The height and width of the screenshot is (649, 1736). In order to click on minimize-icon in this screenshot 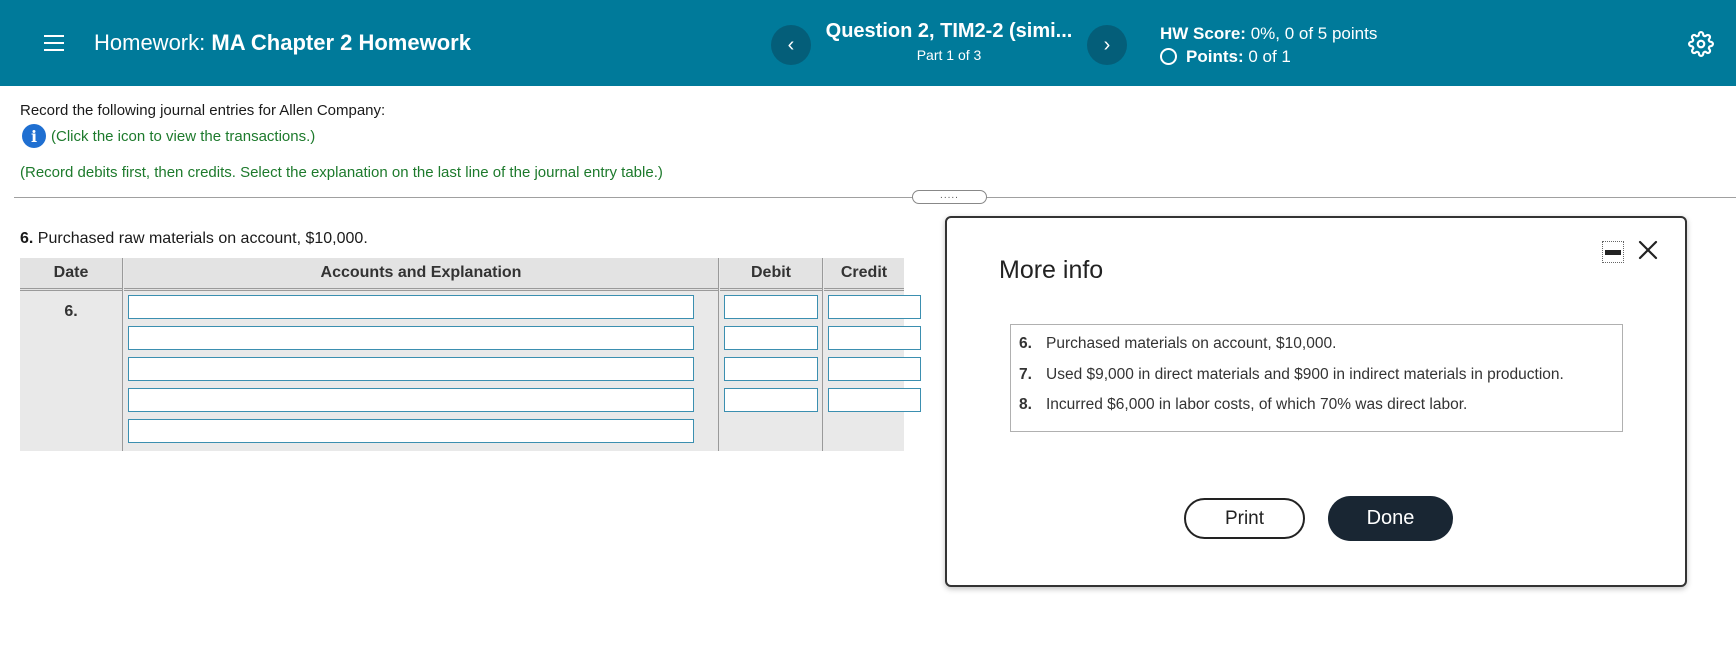, I will do `click(1613, 252)`.